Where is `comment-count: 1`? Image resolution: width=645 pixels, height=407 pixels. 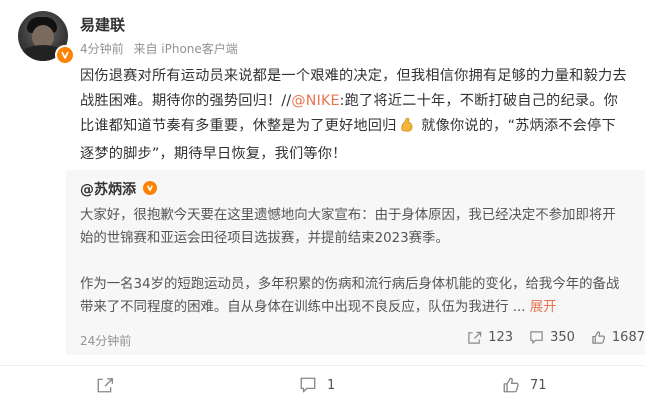
comment-count: 1 is located at coordinates (331, 385).